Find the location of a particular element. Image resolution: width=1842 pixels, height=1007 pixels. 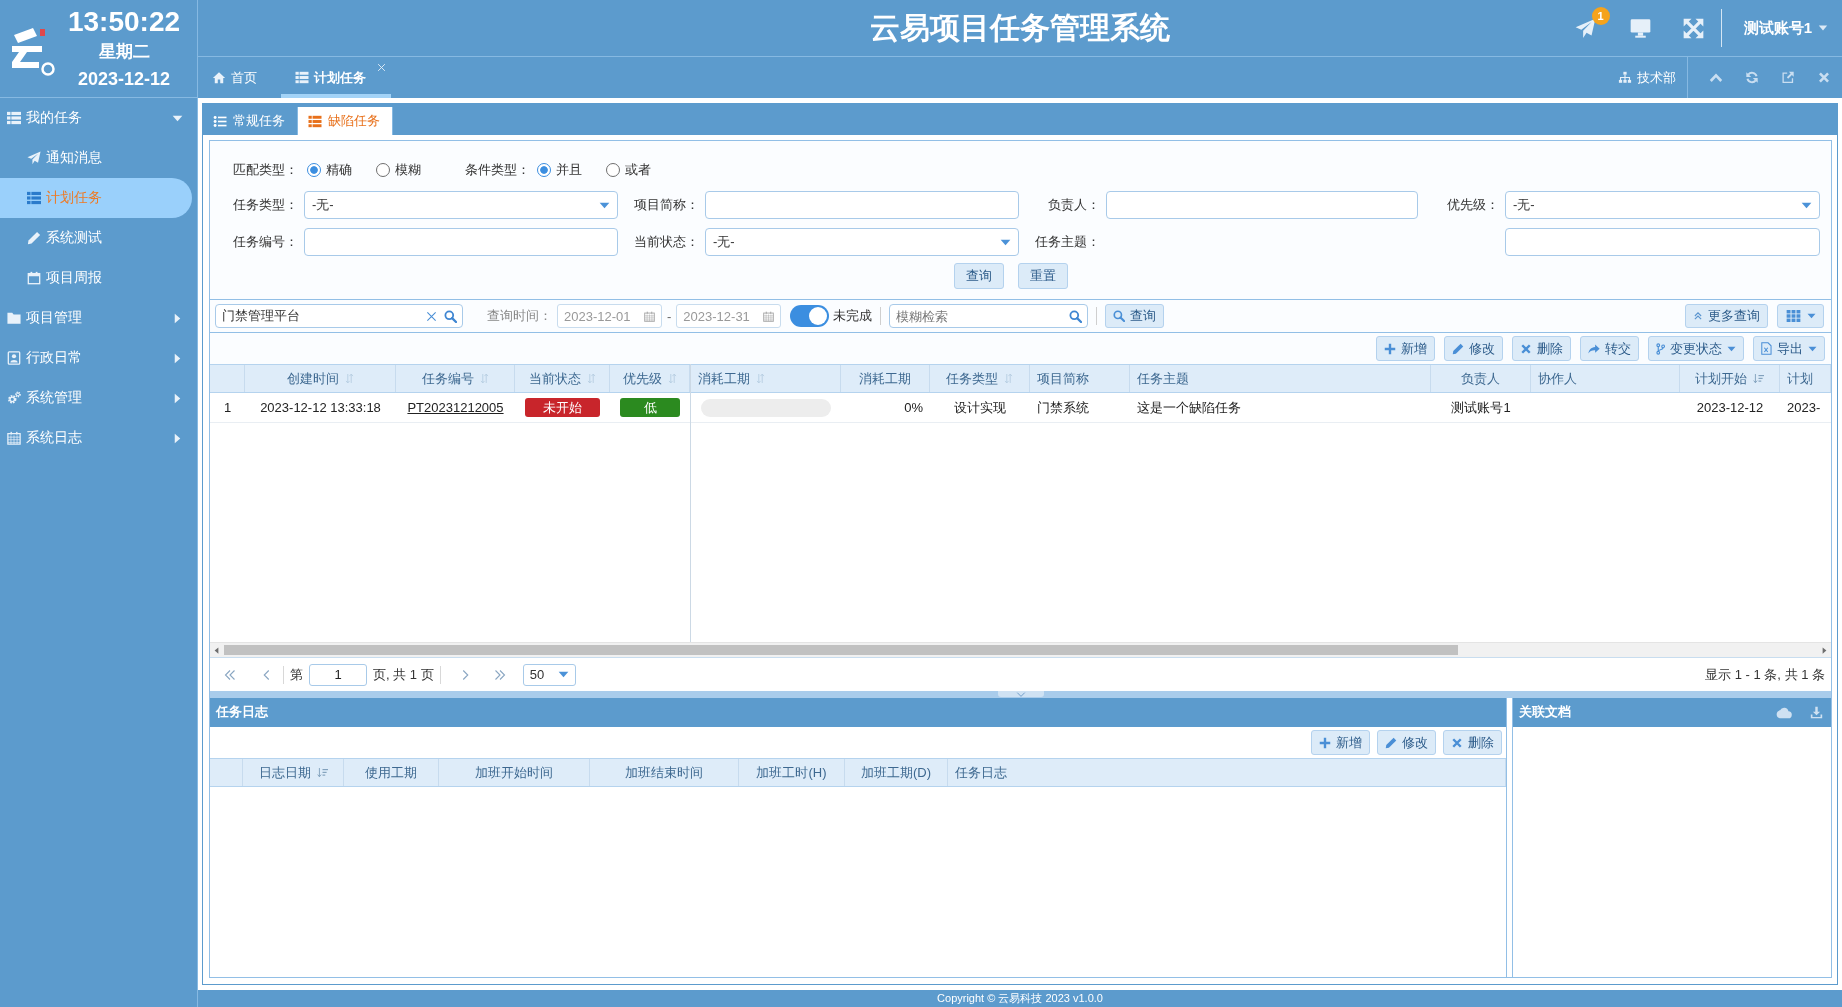

first-page-icon is located at coordinates (230, 674).